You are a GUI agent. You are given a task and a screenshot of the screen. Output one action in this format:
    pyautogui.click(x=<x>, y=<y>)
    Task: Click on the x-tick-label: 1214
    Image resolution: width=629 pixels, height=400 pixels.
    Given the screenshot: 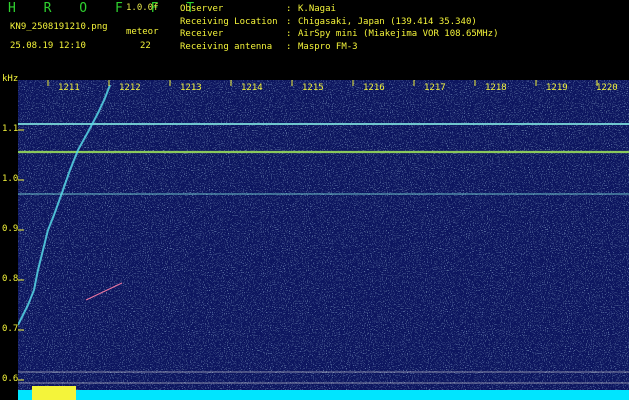 What is the action you would take?
    pyautogui.click(x=252, y=88)
    